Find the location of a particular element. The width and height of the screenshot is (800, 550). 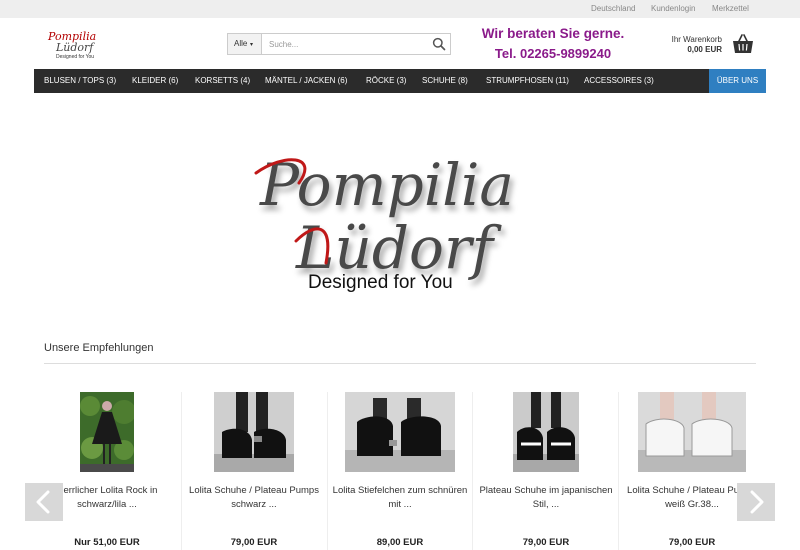

logo-line-2: Lüdorf is located at coordinates (75, 47).